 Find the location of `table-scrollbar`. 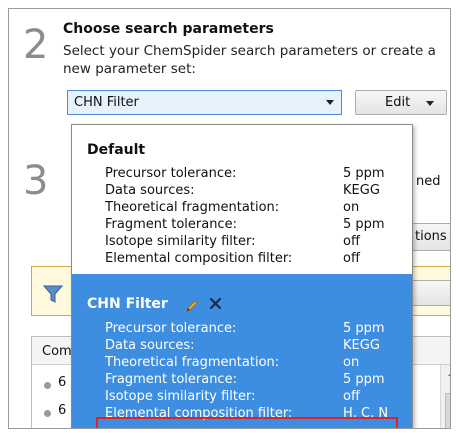

table-scrollbar is located at coordinates (445, 396).